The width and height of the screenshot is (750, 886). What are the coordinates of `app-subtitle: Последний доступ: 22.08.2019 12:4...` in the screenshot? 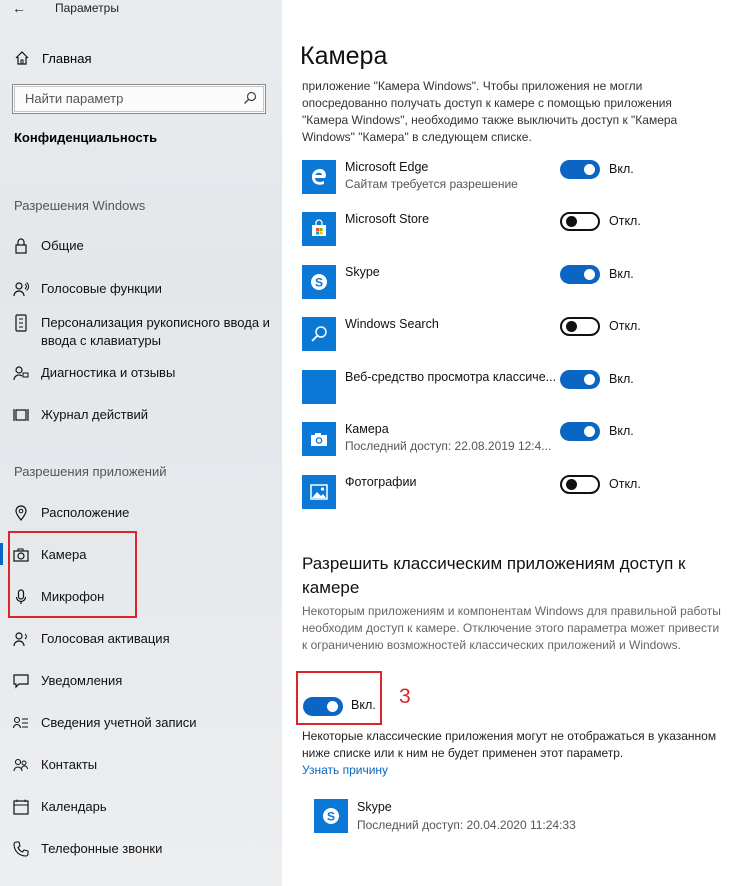 It's located at (448, 446).